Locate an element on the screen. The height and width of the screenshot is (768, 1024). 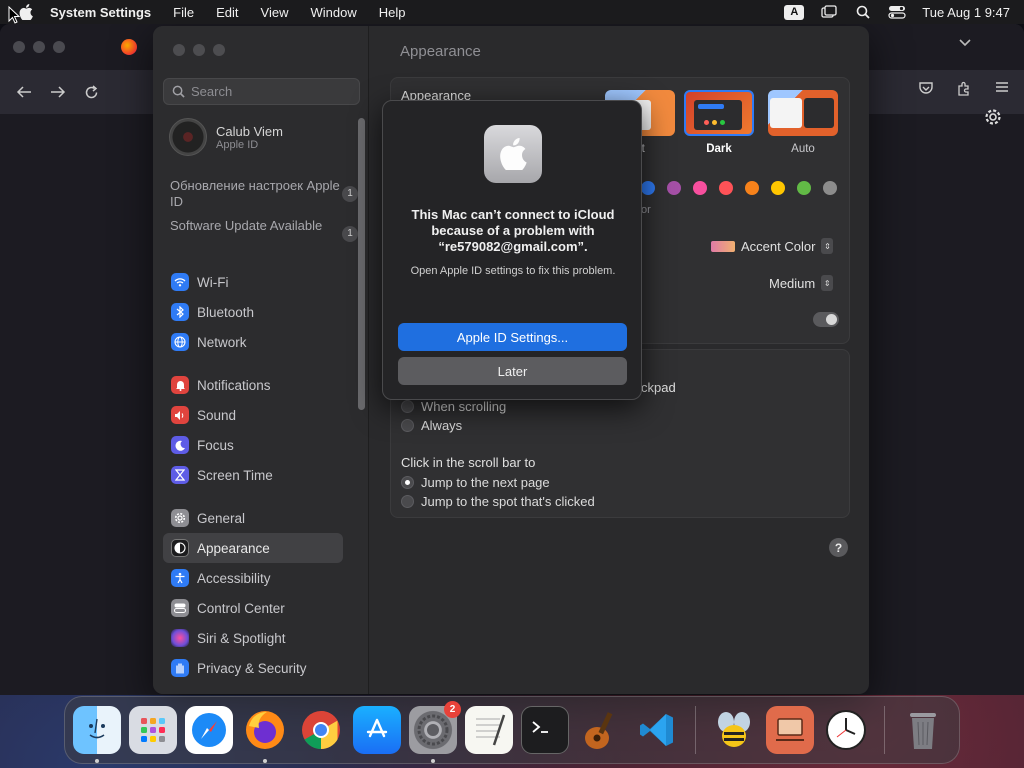
accent-color-blue is located at coordinates (648, 188).